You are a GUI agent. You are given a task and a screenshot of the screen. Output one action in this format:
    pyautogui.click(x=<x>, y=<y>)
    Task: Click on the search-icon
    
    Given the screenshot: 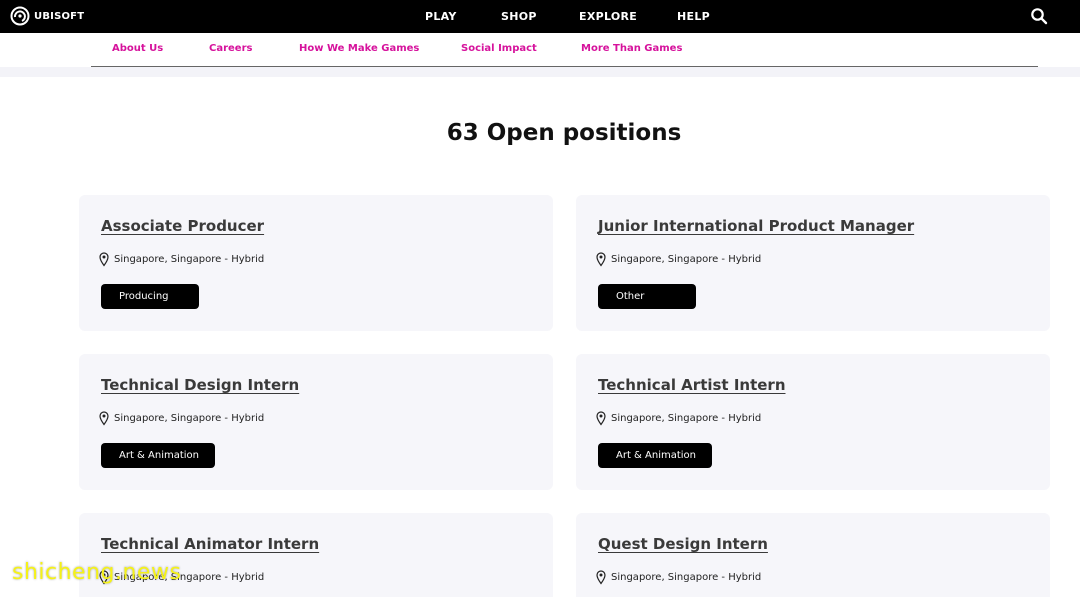 What is the action you would take?
    pyautogui.click(x=1039, y=16)
    